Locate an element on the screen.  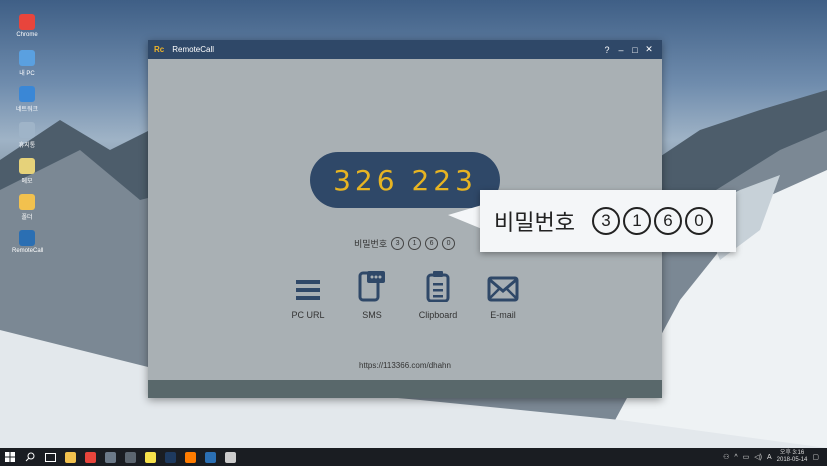
callout-digit: 0 is located at coordinates (698, 221).